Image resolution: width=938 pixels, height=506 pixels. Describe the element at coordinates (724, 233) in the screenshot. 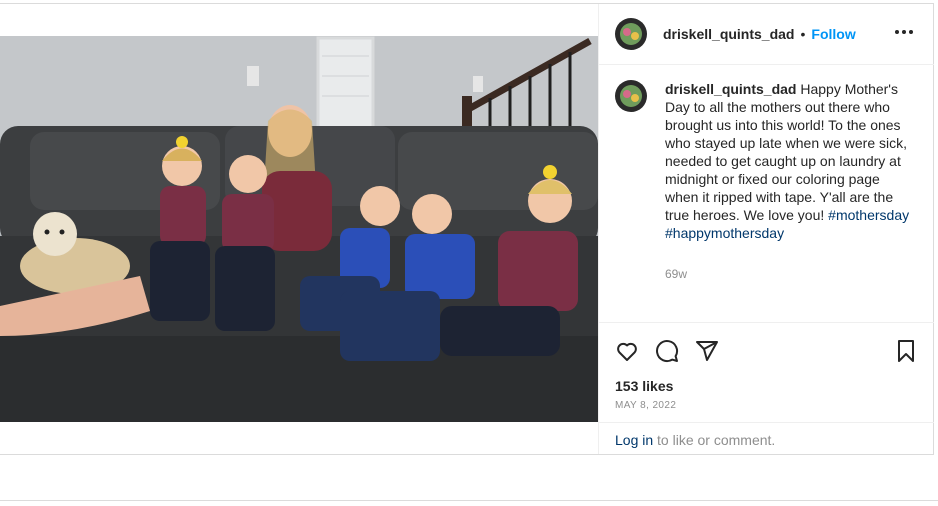

I see `hashtag-link: #happymothersday` at that location.